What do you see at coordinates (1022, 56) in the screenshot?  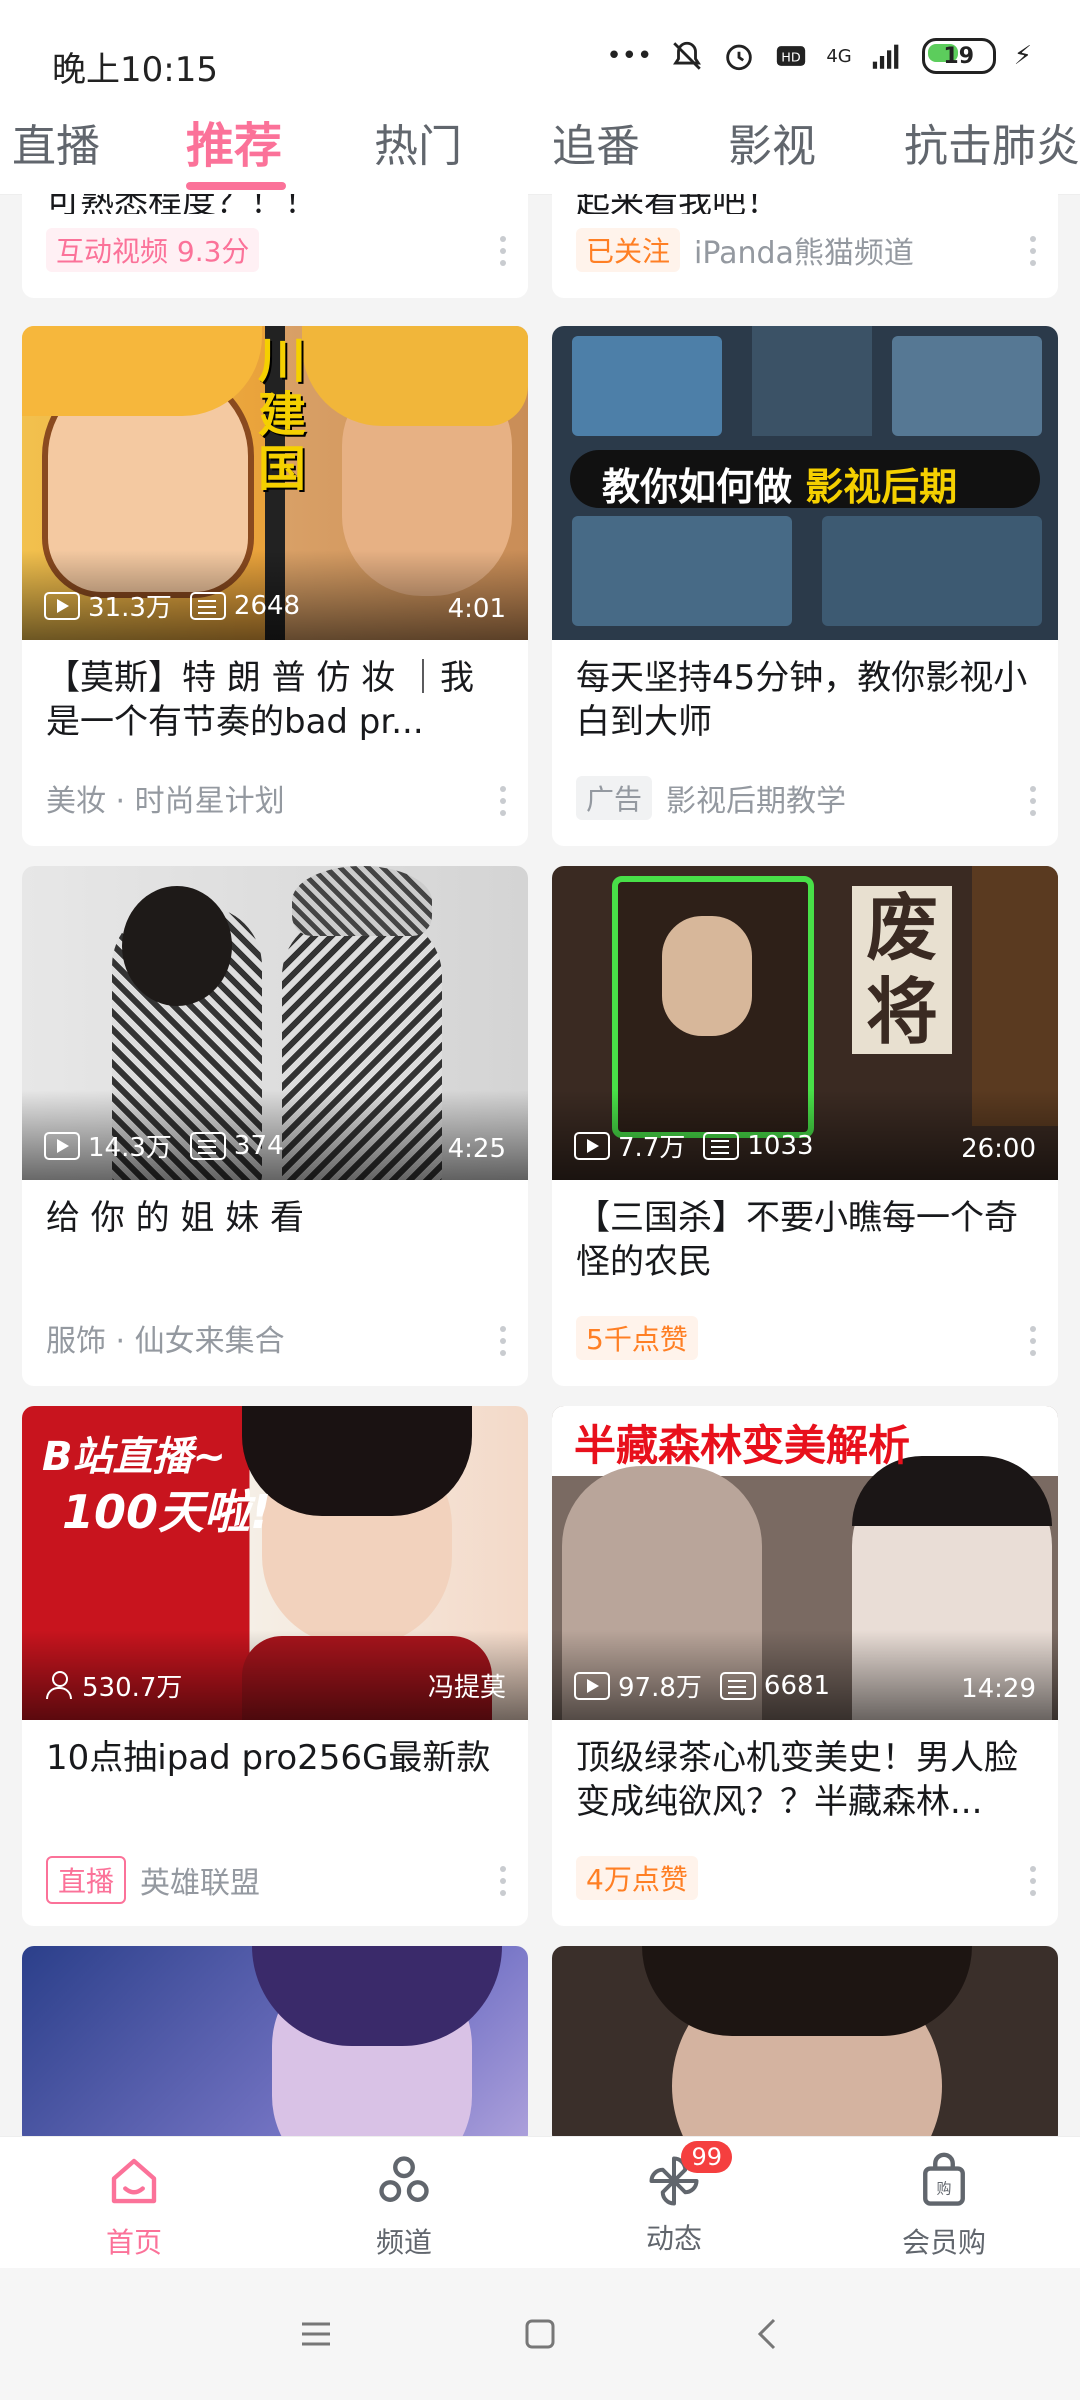 I see `charging-icon: ⚡` at bounding box center [1022, 56].